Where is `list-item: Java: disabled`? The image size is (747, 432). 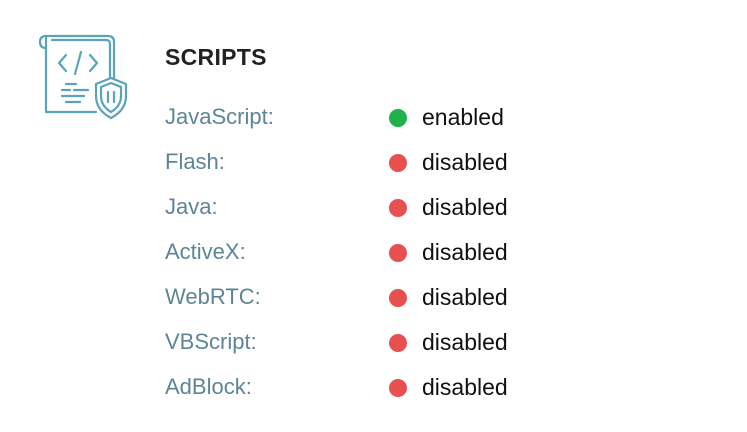 list-item: Java: disabled is located at coordinates (375, 209).